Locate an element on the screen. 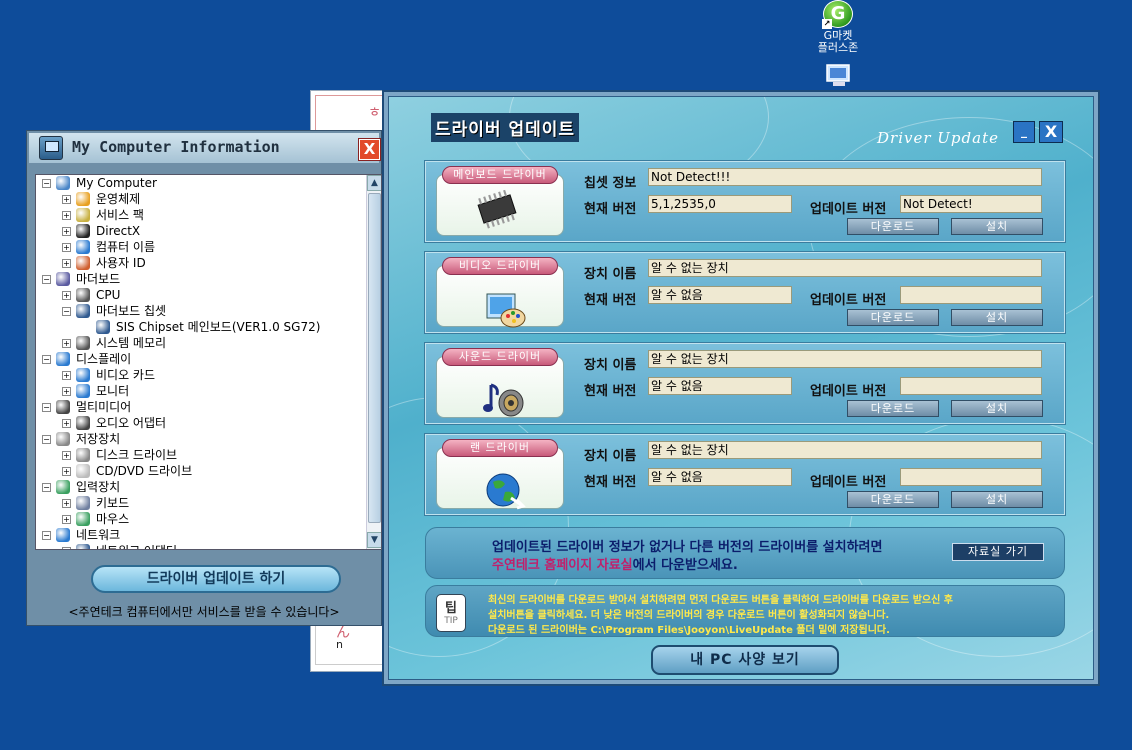 This screenshot has height=750, width=1132. computer-desktop-icon is located at coordinates (839, 76).